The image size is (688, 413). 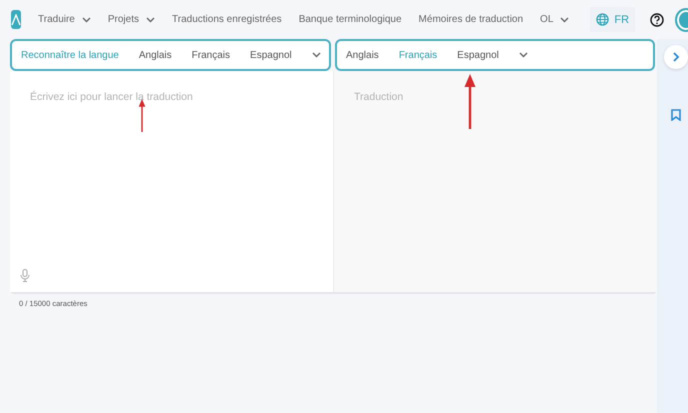 What do you see at coordinates (56, 19) in the screenshot?
I see `nav-link: Traduire` at bounding box center [56, 19].